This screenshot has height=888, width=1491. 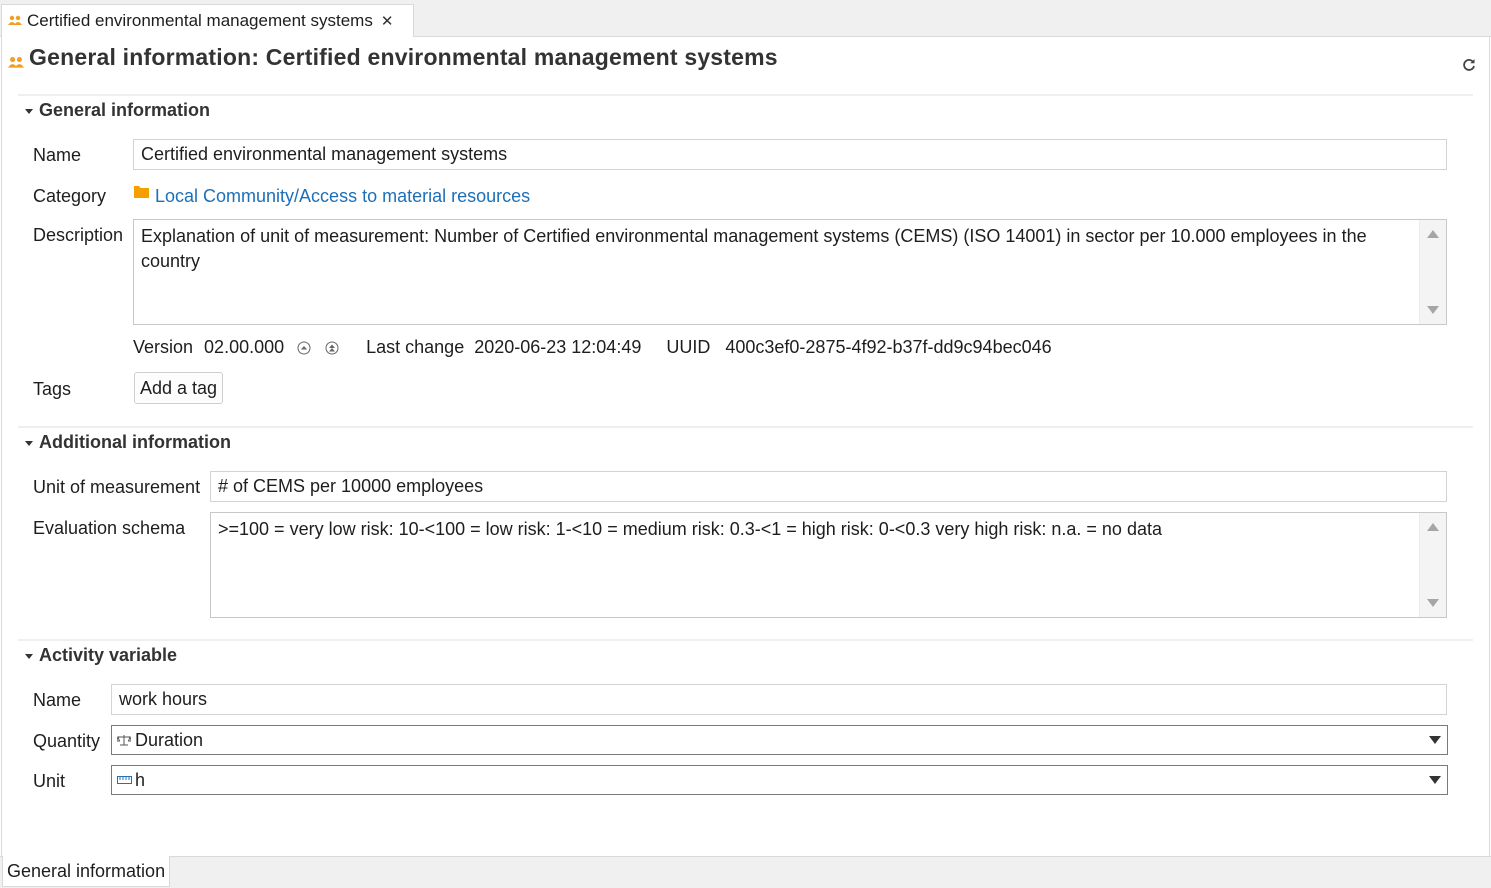 I want to click on refresh-icon, so click(x=1469, y=65).